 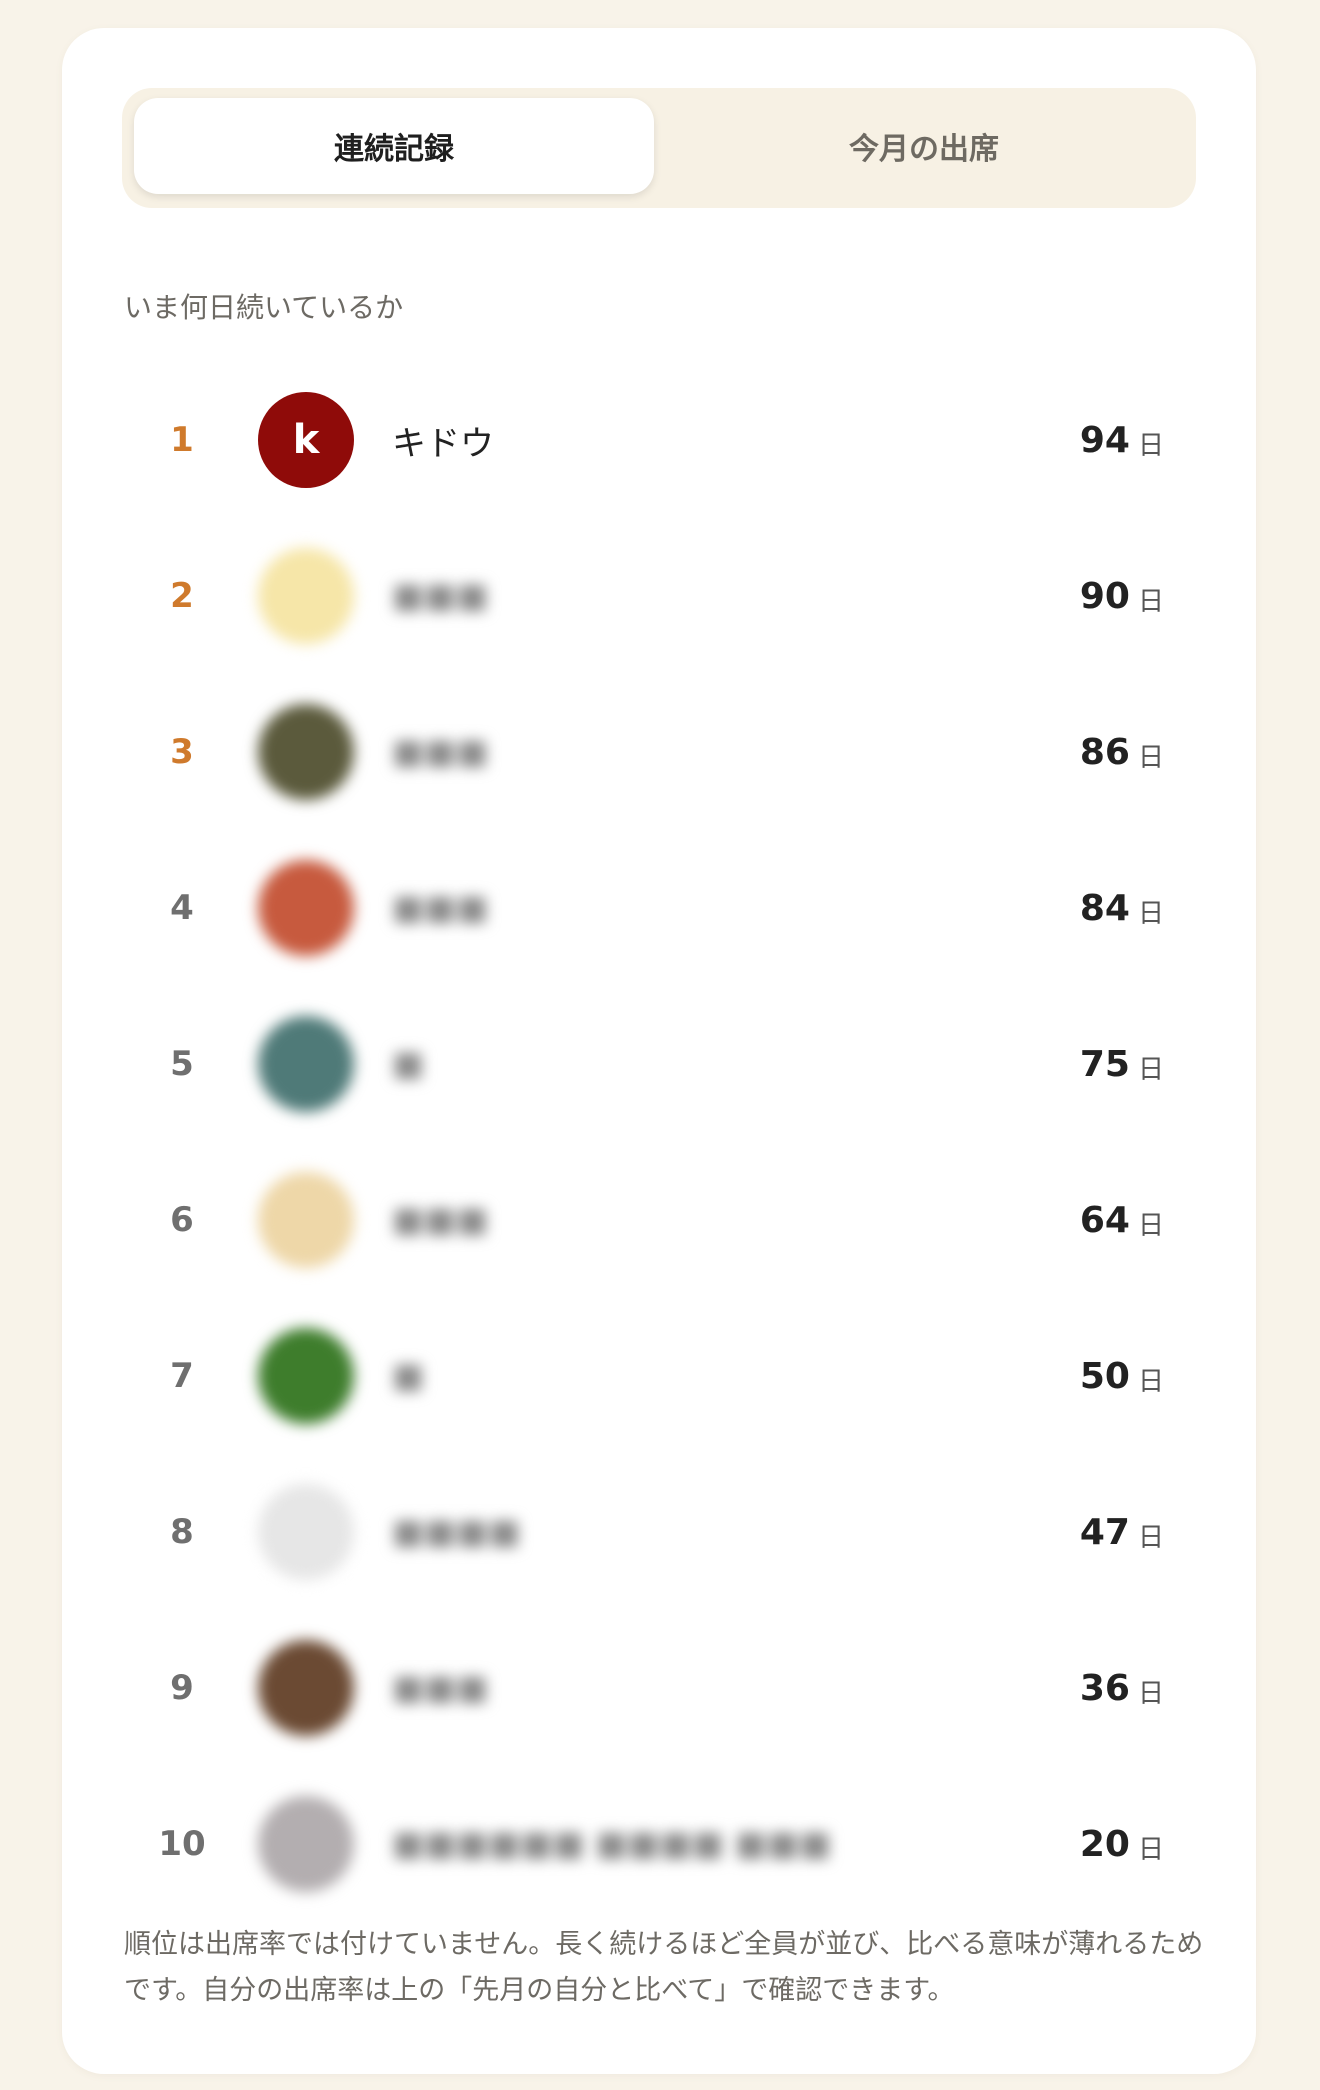 What do you see at coordinates (1104, 908) in the screenshot?
I see `days-value: 84` at bounding box center [1104, 908].